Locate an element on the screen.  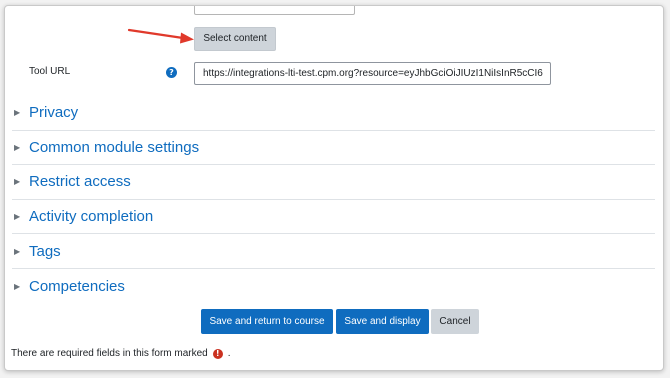
save-and-display-button: Save and display is located at coordinates (382, 321).